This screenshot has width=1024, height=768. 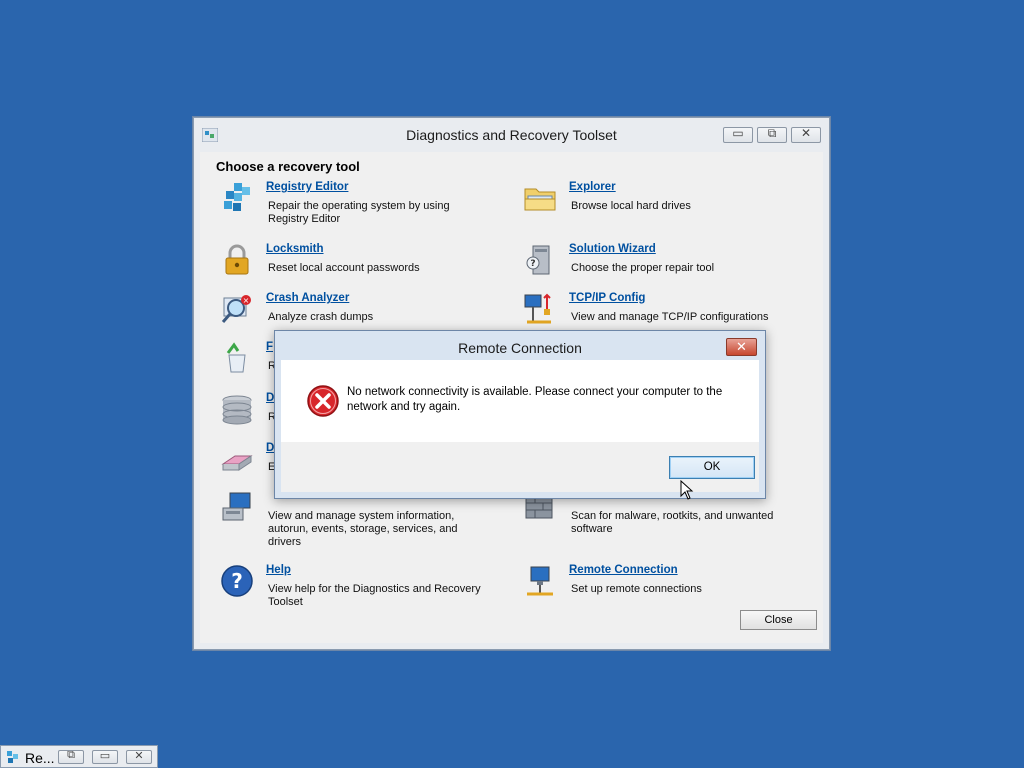 I want to click on tcpip-config-desc: View and manage TCP/IP configurations, so click(x=670, y=317).